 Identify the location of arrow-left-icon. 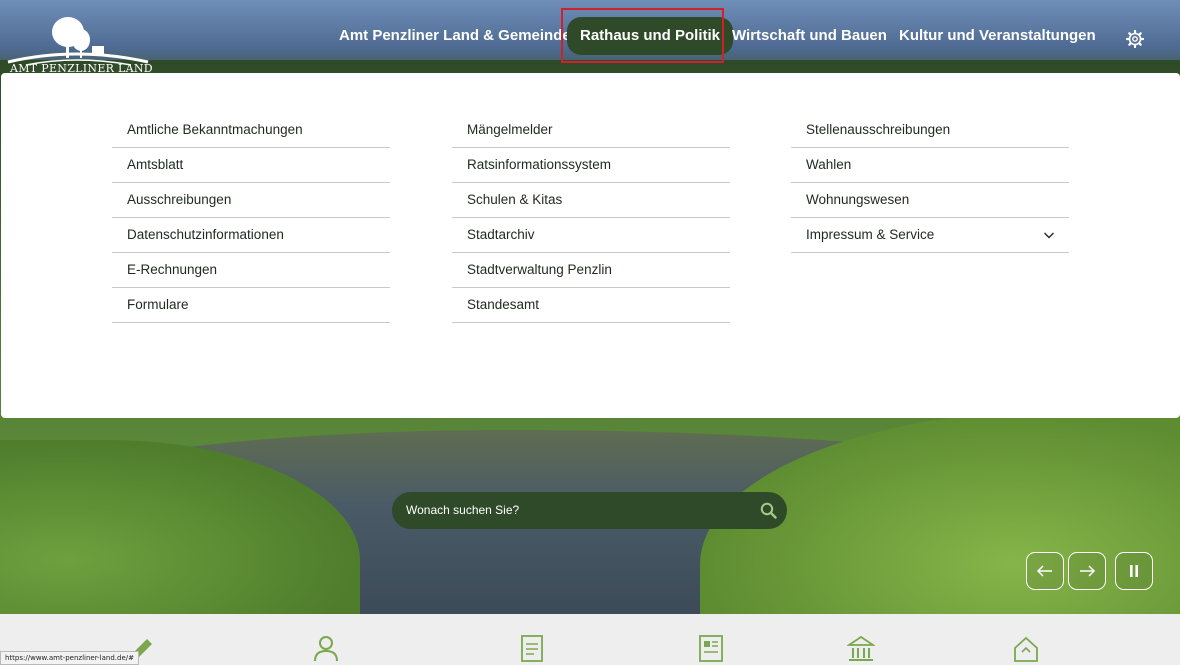
(1044, 571).